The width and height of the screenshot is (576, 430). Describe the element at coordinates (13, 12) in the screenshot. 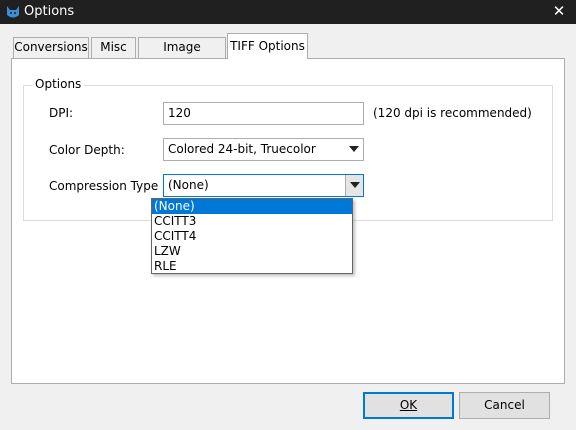

I see `app-cat-icon` at that location.